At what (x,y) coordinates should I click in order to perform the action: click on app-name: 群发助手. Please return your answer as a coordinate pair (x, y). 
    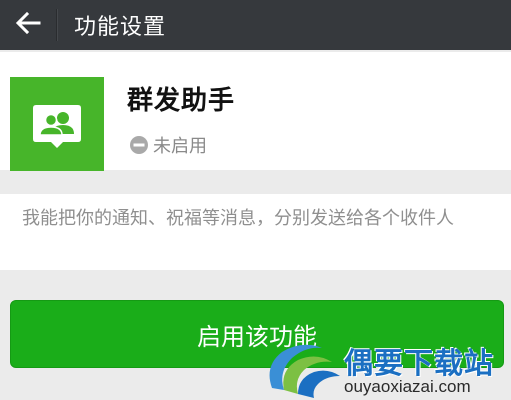
    Looking at the image, I should click on (181, 101).